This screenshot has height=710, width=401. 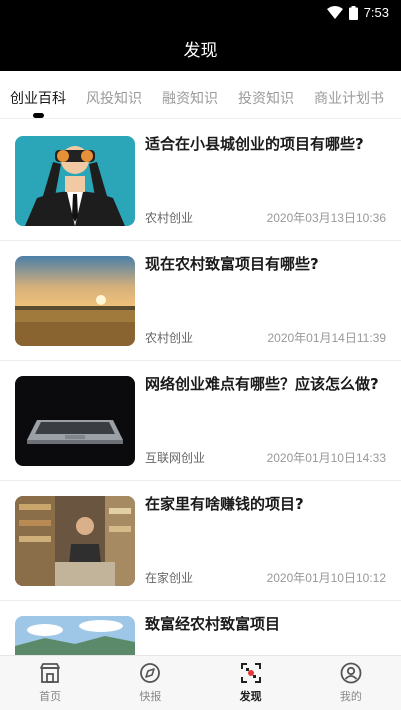 I want to click on article-date: 2020年01月10日14:33, so click(x=326, y=458).